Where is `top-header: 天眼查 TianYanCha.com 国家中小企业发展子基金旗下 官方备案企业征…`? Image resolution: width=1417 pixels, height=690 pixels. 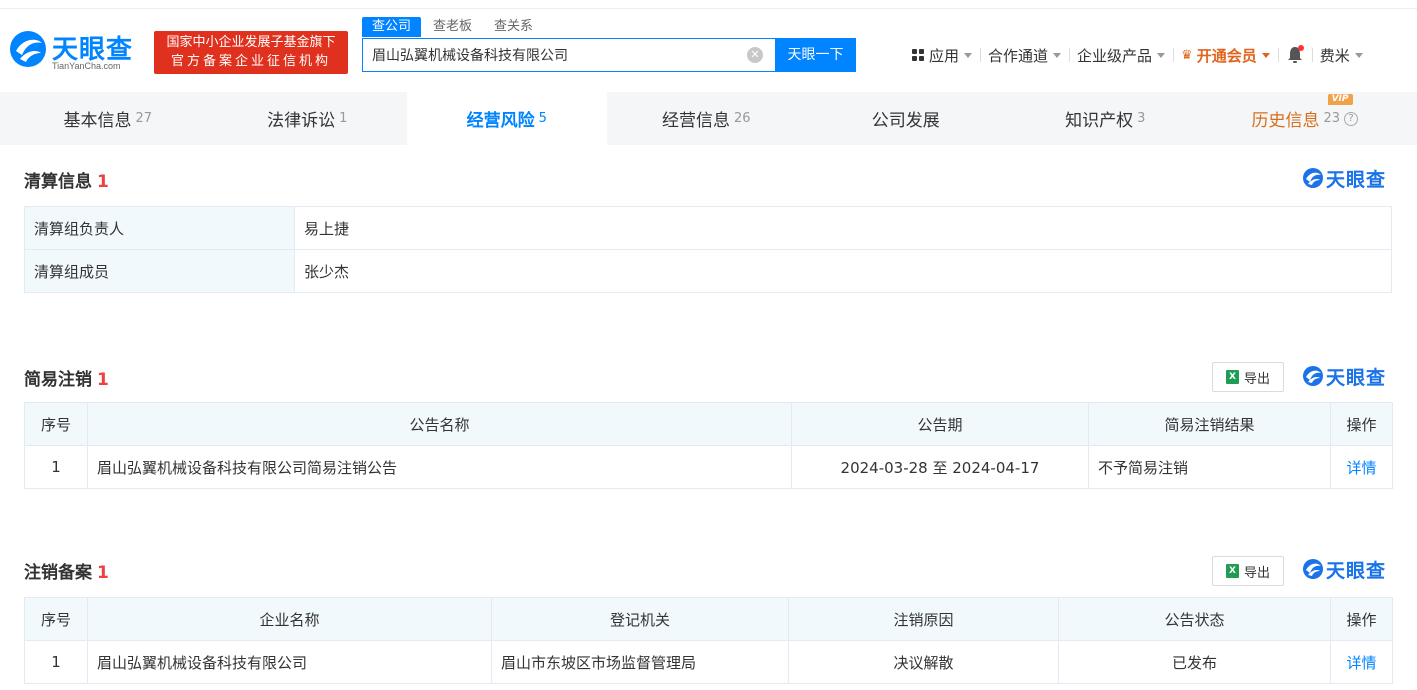 top-header: 天眼查 TianYanCha.com 国家中小企业发展子基金旗下 官方备案企业征… is located at coordinates (708, 50).